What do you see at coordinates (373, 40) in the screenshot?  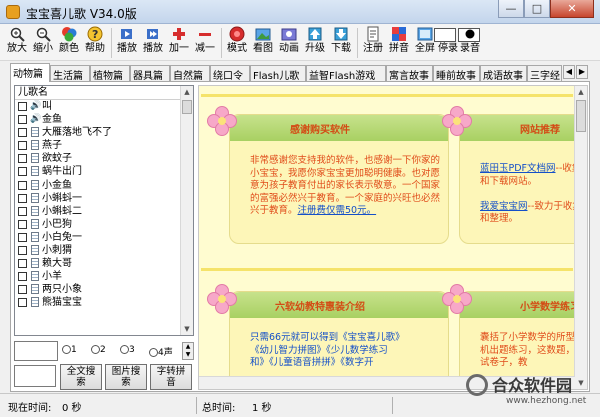 I see `register-button: 注册` at bounding box center [373, 40].